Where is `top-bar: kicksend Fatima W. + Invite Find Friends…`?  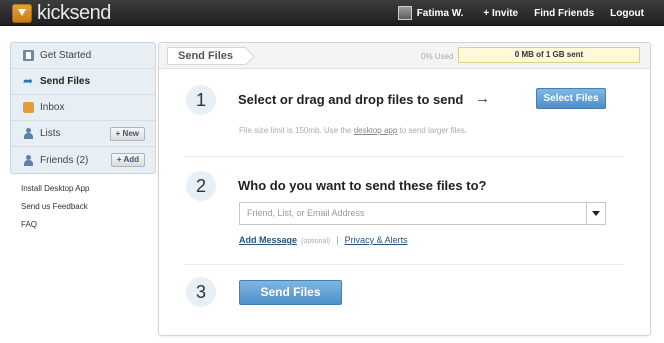 top-bar: kicksend Fatima W. + Invite Find Friends… is located at coordinates (332, 13).